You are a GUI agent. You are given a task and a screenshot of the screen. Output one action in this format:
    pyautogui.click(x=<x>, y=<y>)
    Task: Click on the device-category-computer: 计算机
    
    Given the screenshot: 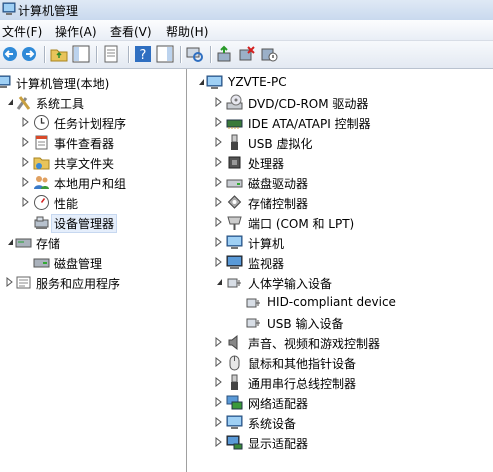 What is the action you would take?
    pyautogui.click(x=340, y=243)
    